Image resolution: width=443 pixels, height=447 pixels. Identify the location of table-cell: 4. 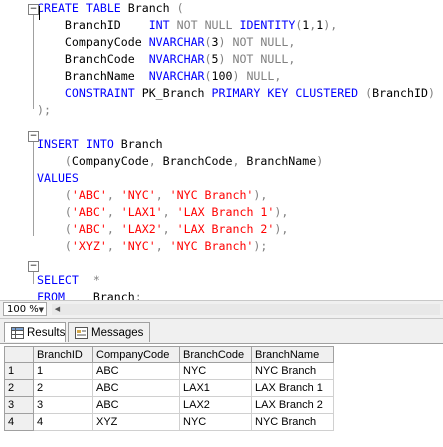
(63, 422).